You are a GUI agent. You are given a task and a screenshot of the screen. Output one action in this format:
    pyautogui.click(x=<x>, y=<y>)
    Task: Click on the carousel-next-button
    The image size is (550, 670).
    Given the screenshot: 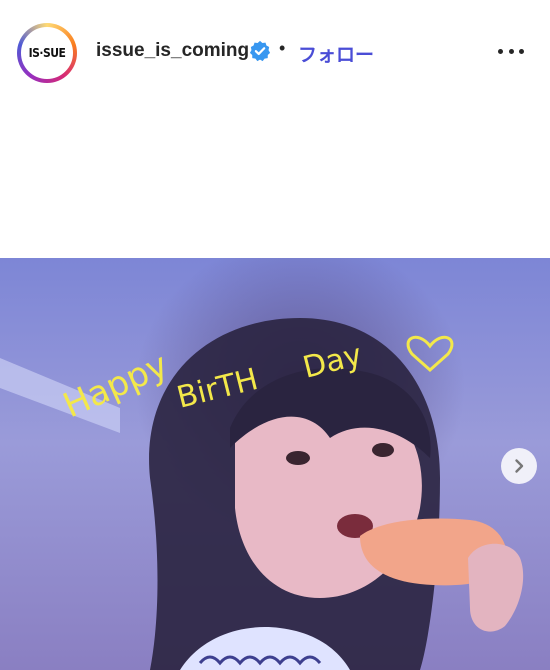 What is the action you would take?
    pyautogui.click(x=519, y=466)
    